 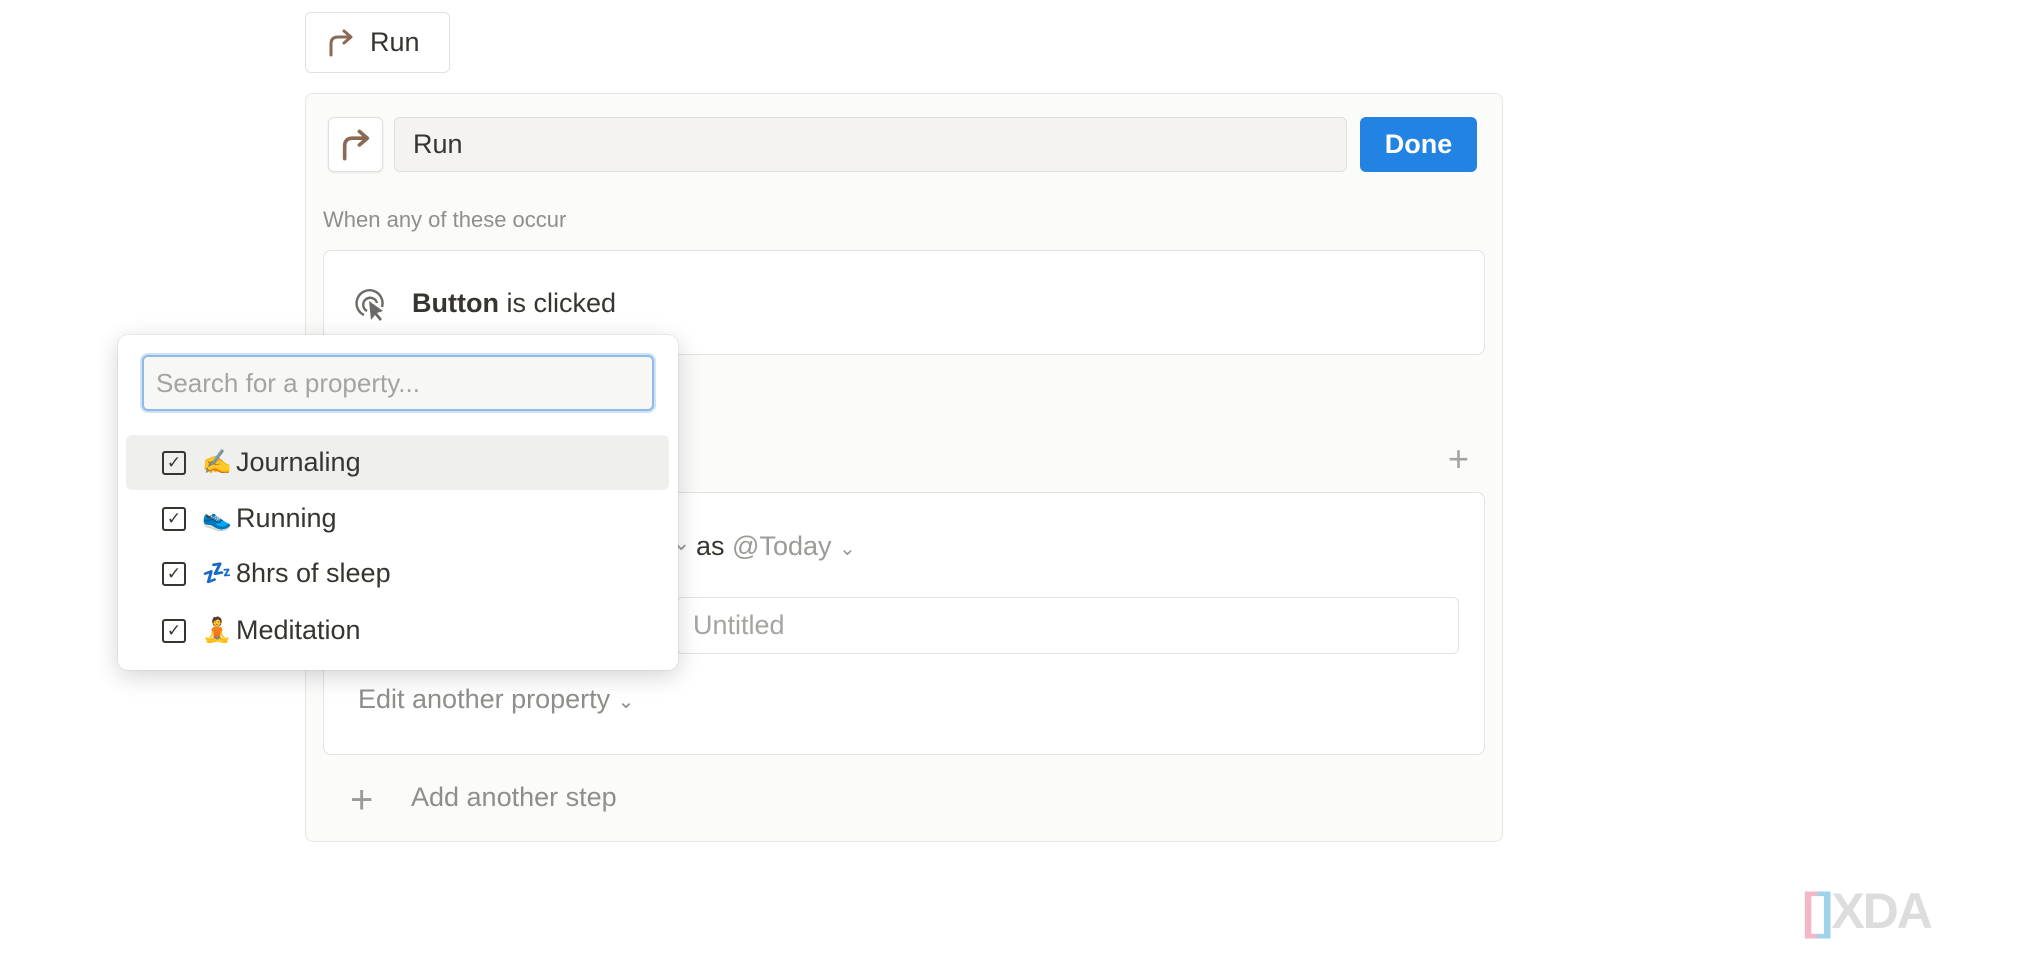 What do you see at coordinates (397, 573) in the screenshot?
I see `property-item-sleep: ✓ 💤 8hrs of sleep` at bounding box center [397, 573].